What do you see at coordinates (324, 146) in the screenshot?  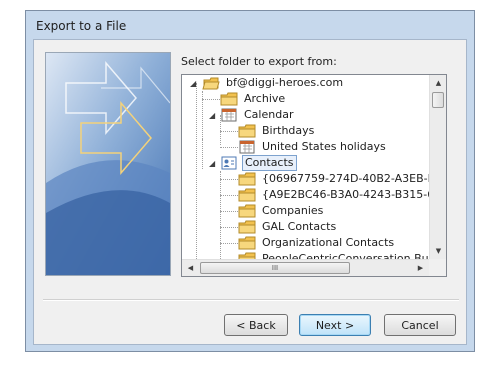 I see `tree-item-label: United States holidays` at bounding box center [324, 146].